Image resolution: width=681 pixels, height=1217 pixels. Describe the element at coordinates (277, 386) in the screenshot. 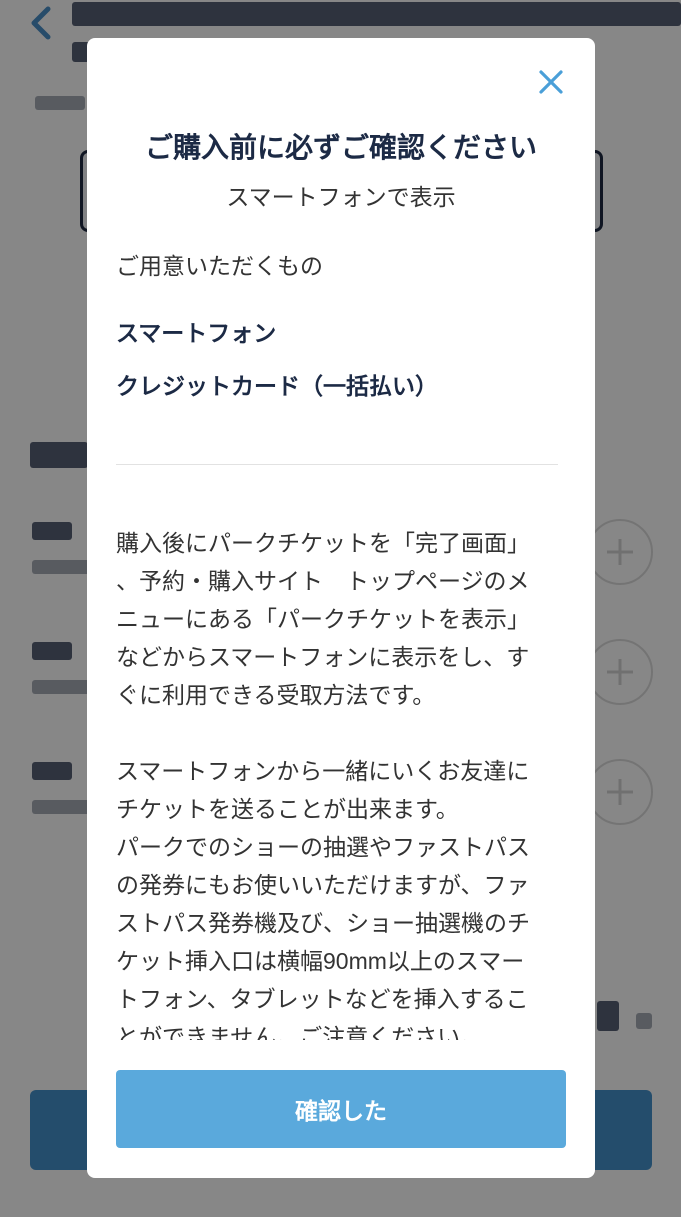

I see `requirement-item: クレジットカード（一括払い）` at that location.